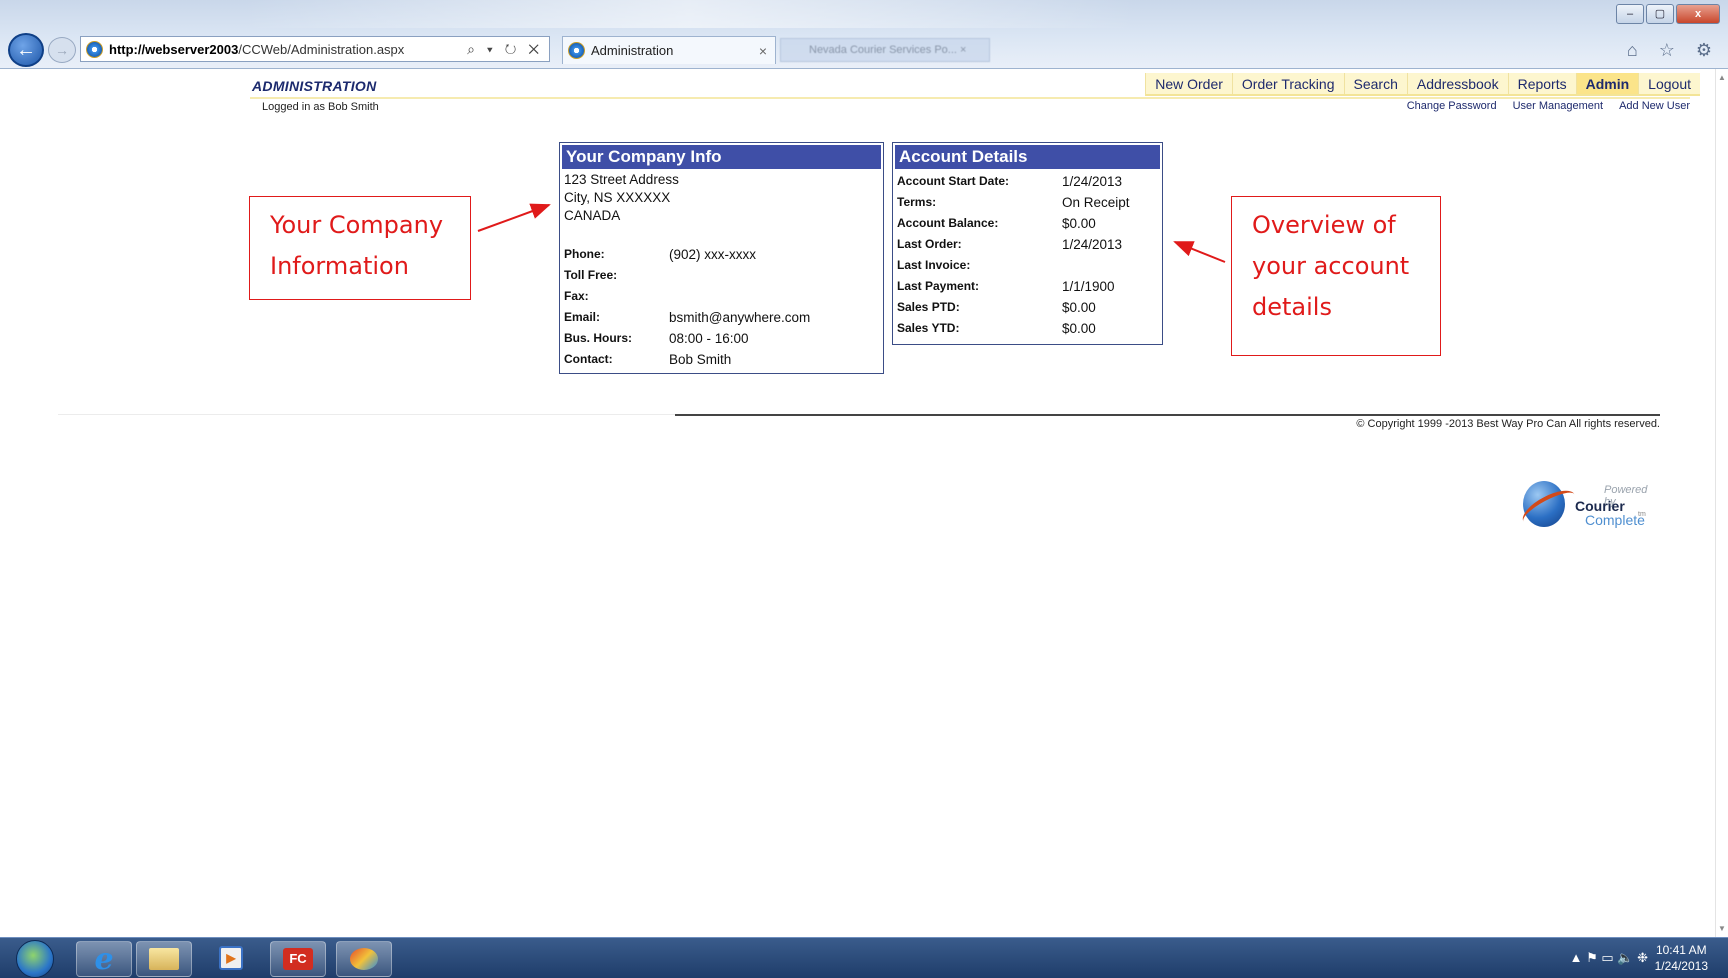 This screenshot has width=1728, height=978. I want to click on minimize-button: –, so click(1630, 14).